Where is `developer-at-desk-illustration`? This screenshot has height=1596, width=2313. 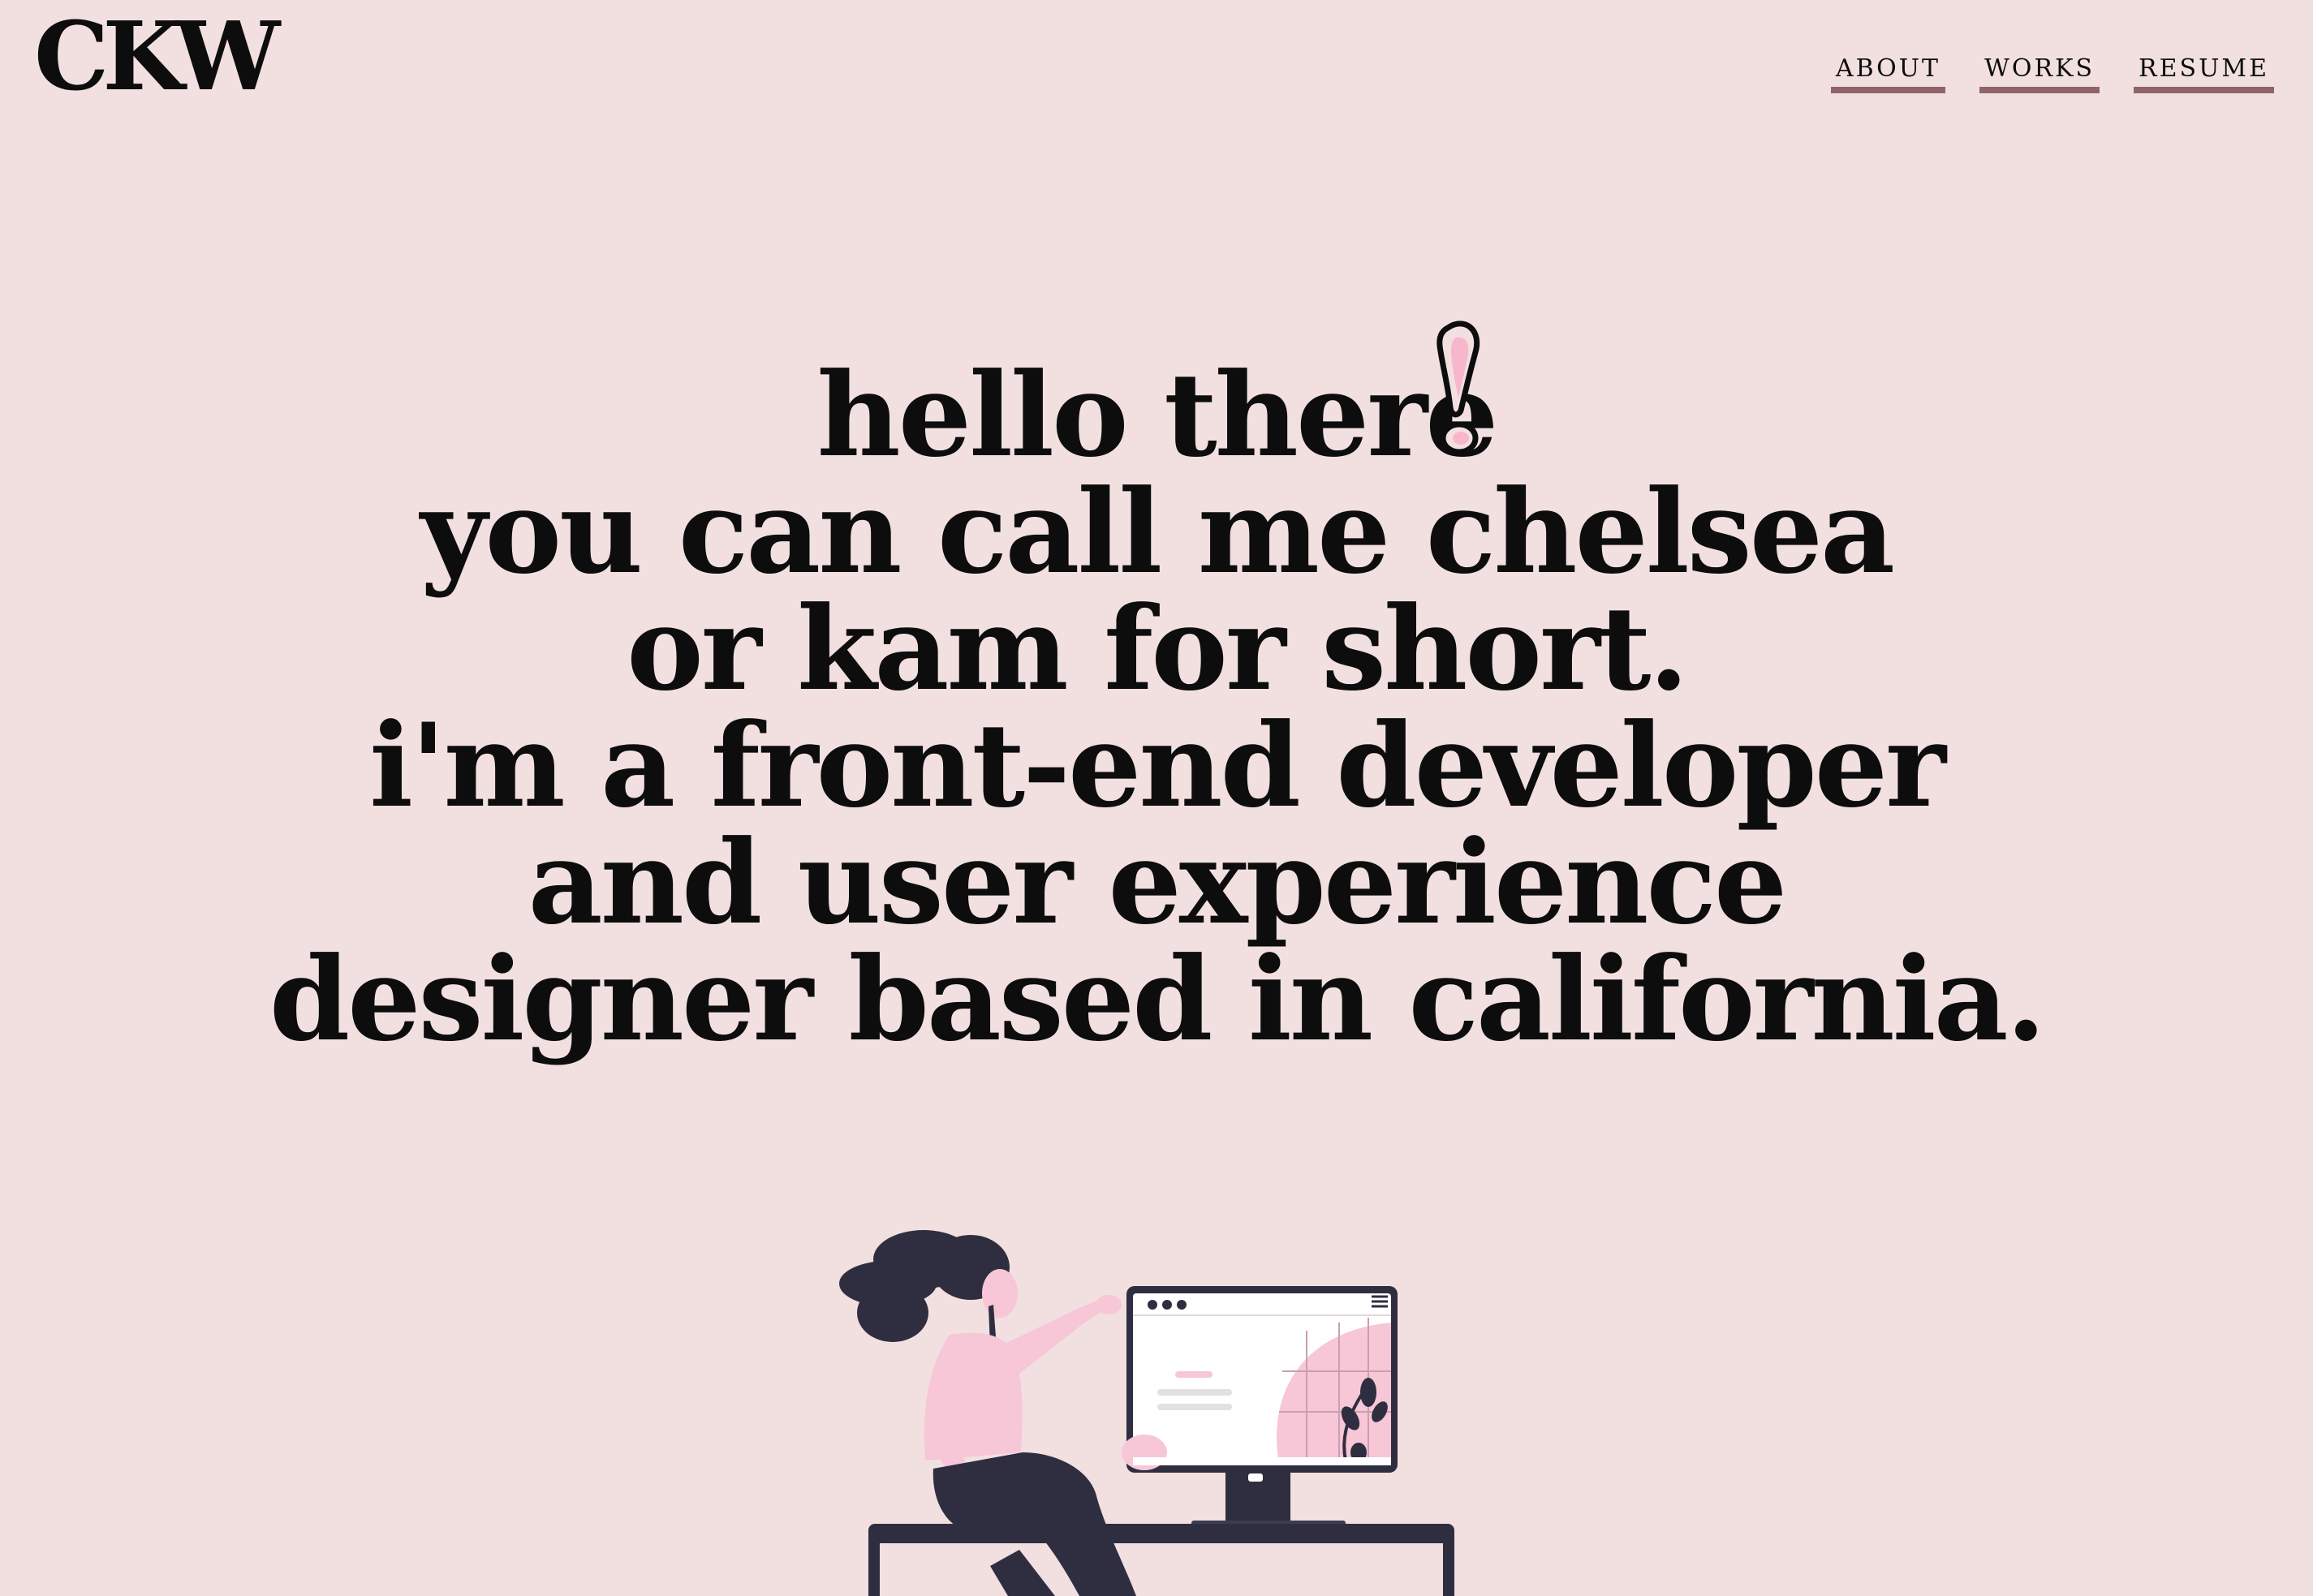
developer-at-desk-illustration is located at coordinates (1146, 1413).